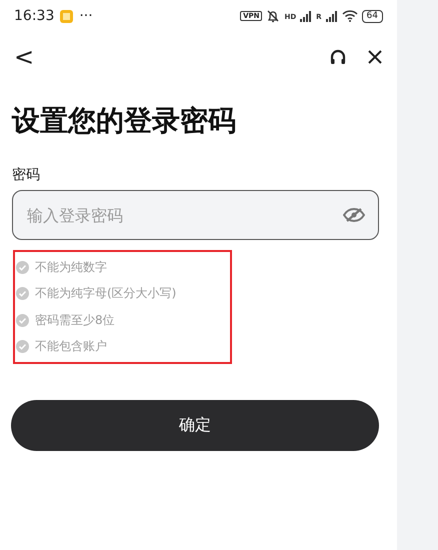  What do you see at coordinates (372, 16) in the screenshot?
I see `battery-indicator: 64` at bounding box center [372, 16].